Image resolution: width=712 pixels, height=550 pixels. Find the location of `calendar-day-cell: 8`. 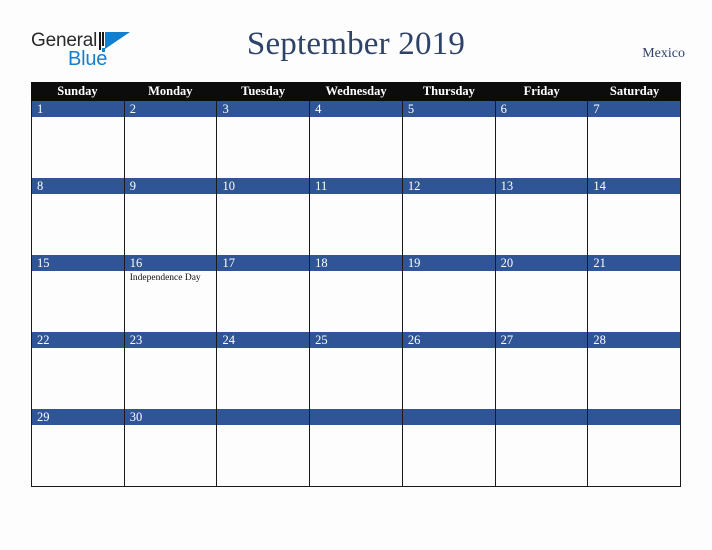

calendar-day-cell: 8 is located at coordinates (78, 216).